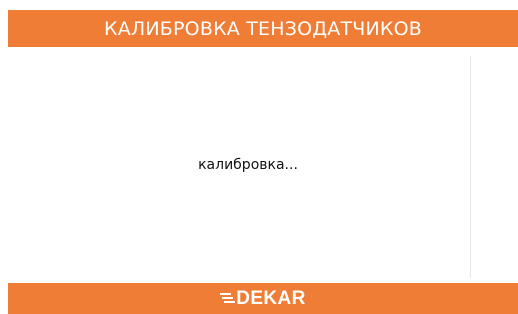 The width and height of the screenshot is (518, 314). I want to click on header-bar: КАЛИБРОВКА ТЕНЗОДАТЧИКОВ, so click(263, 28).